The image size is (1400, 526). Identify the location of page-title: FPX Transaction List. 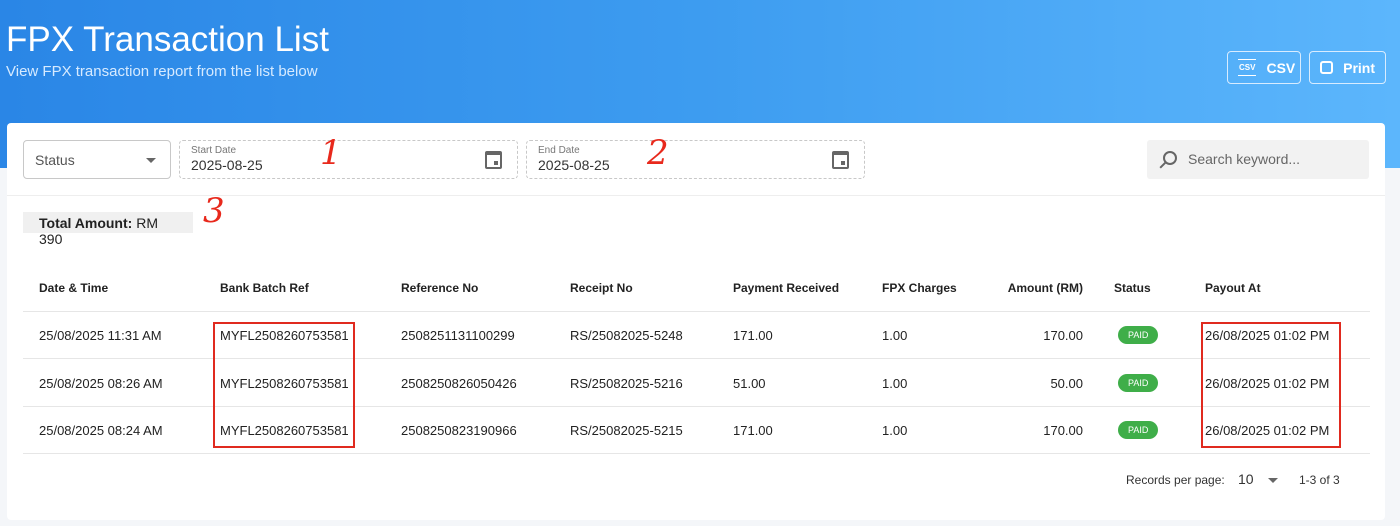
(167, 39).